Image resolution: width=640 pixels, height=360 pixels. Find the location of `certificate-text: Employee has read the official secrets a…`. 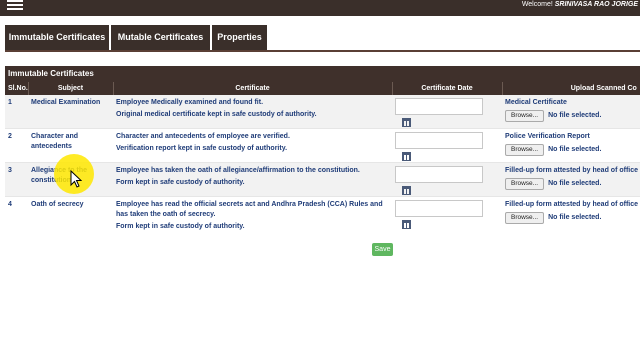

certificate-text: Employee has read the official secrets a… is located at coordinates (249, 209).